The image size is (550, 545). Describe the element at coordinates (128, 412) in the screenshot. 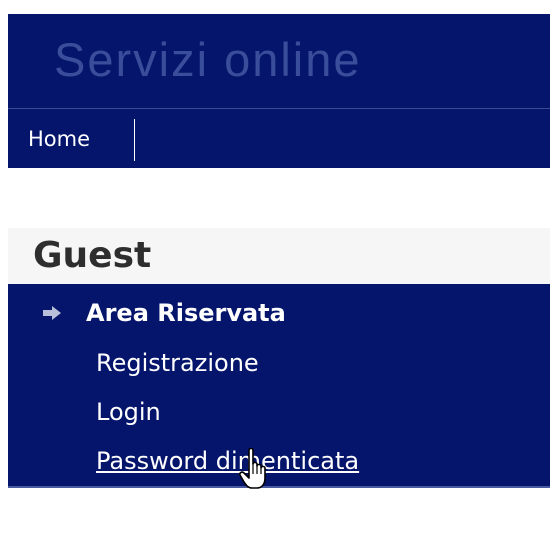

I see `menu-item-login: Login` at that location.